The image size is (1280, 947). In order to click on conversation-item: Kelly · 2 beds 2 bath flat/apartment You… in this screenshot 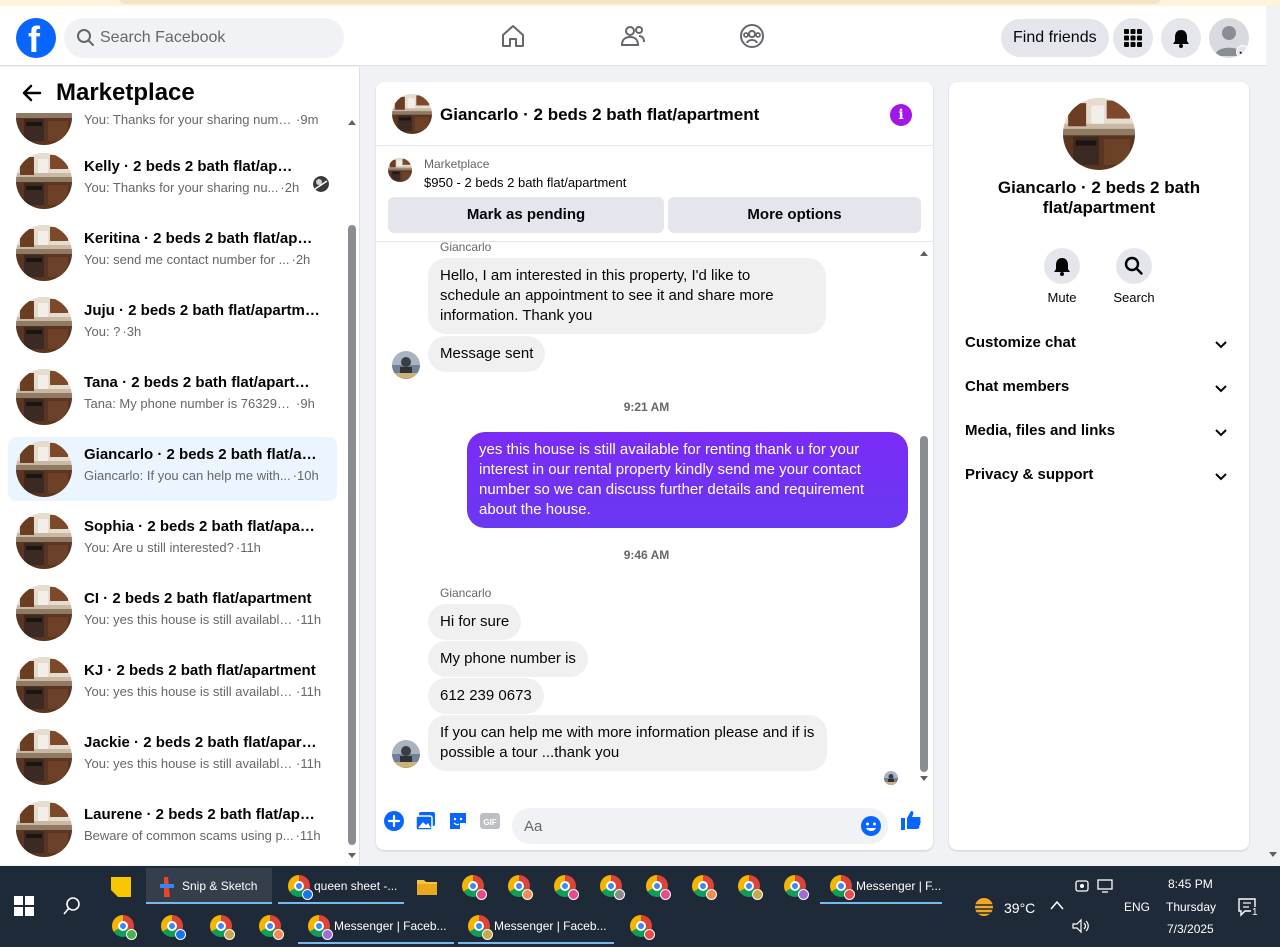, I will do `click(172, 181)`.